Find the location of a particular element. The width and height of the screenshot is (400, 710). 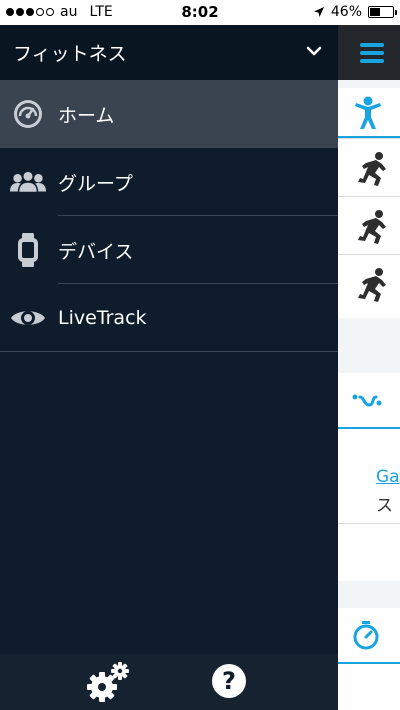

group-people-icon is located at coordinates (28, 182).